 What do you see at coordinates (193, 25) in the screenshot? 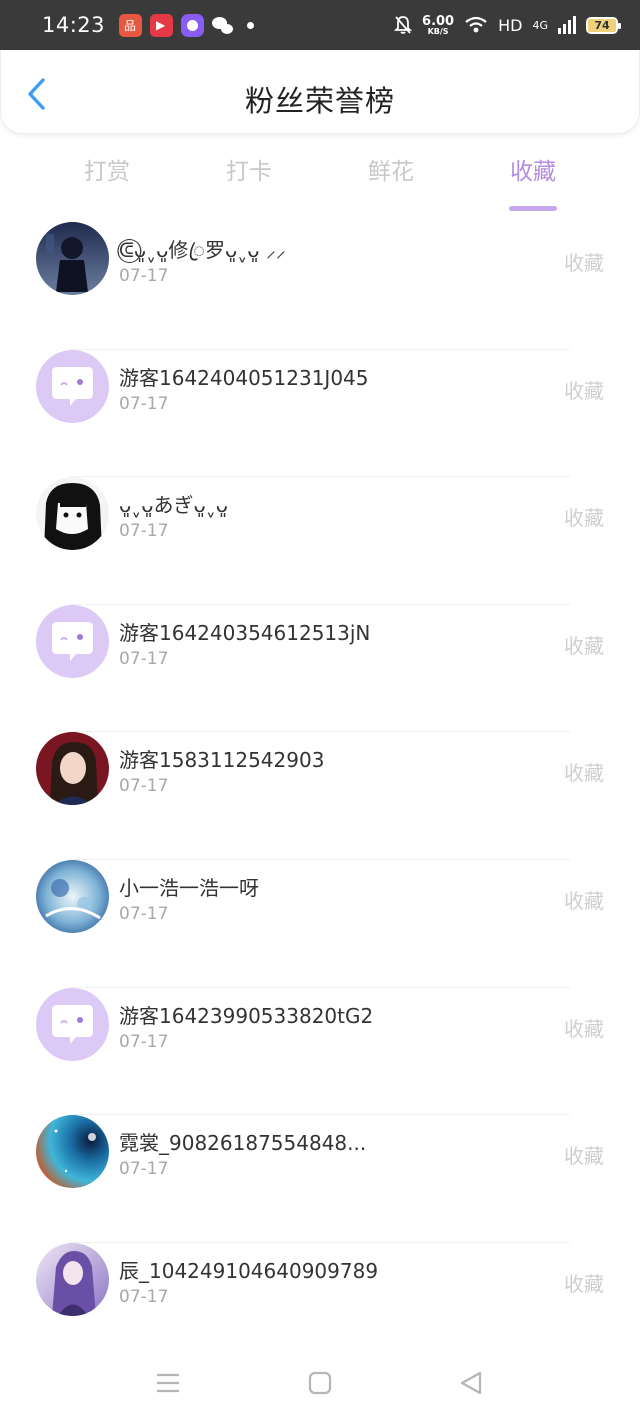
I see `music-app-icon` at bounding box center [193, 25].